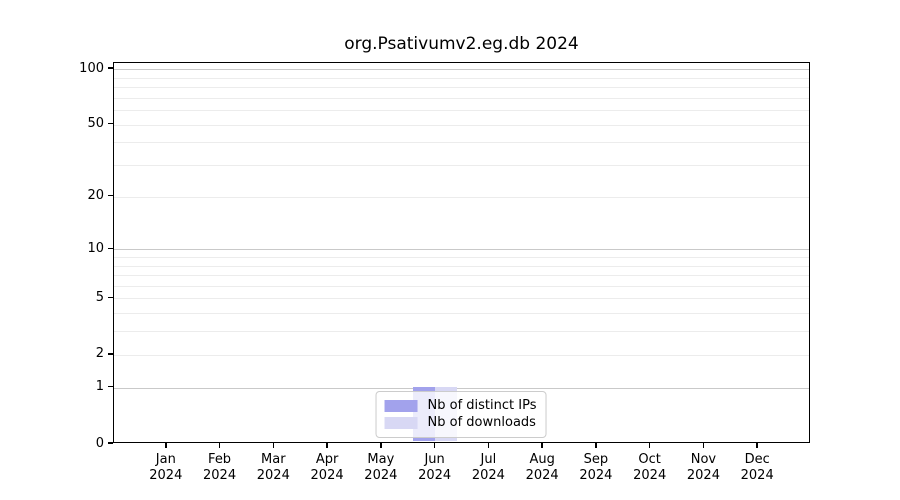 This screenshot has height=500, width=900. I want to click on y-tick-label: 5, so click(99, 297).